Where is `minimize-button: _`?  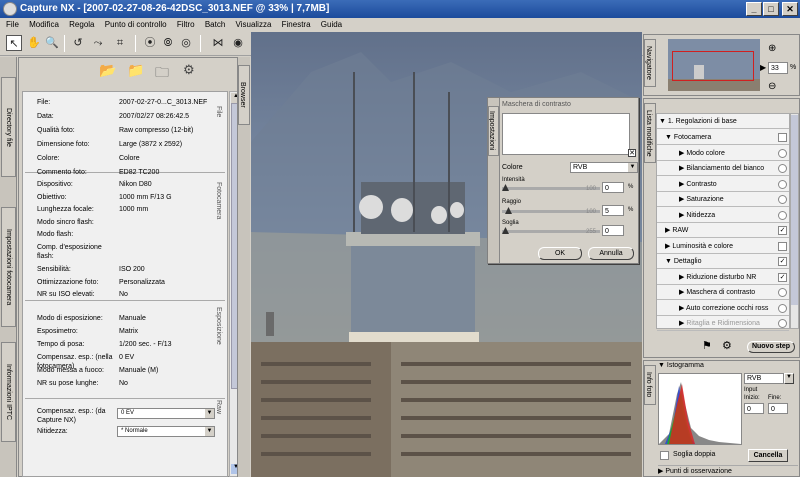
minimize-button: _ is located at coordinates (754, 9).